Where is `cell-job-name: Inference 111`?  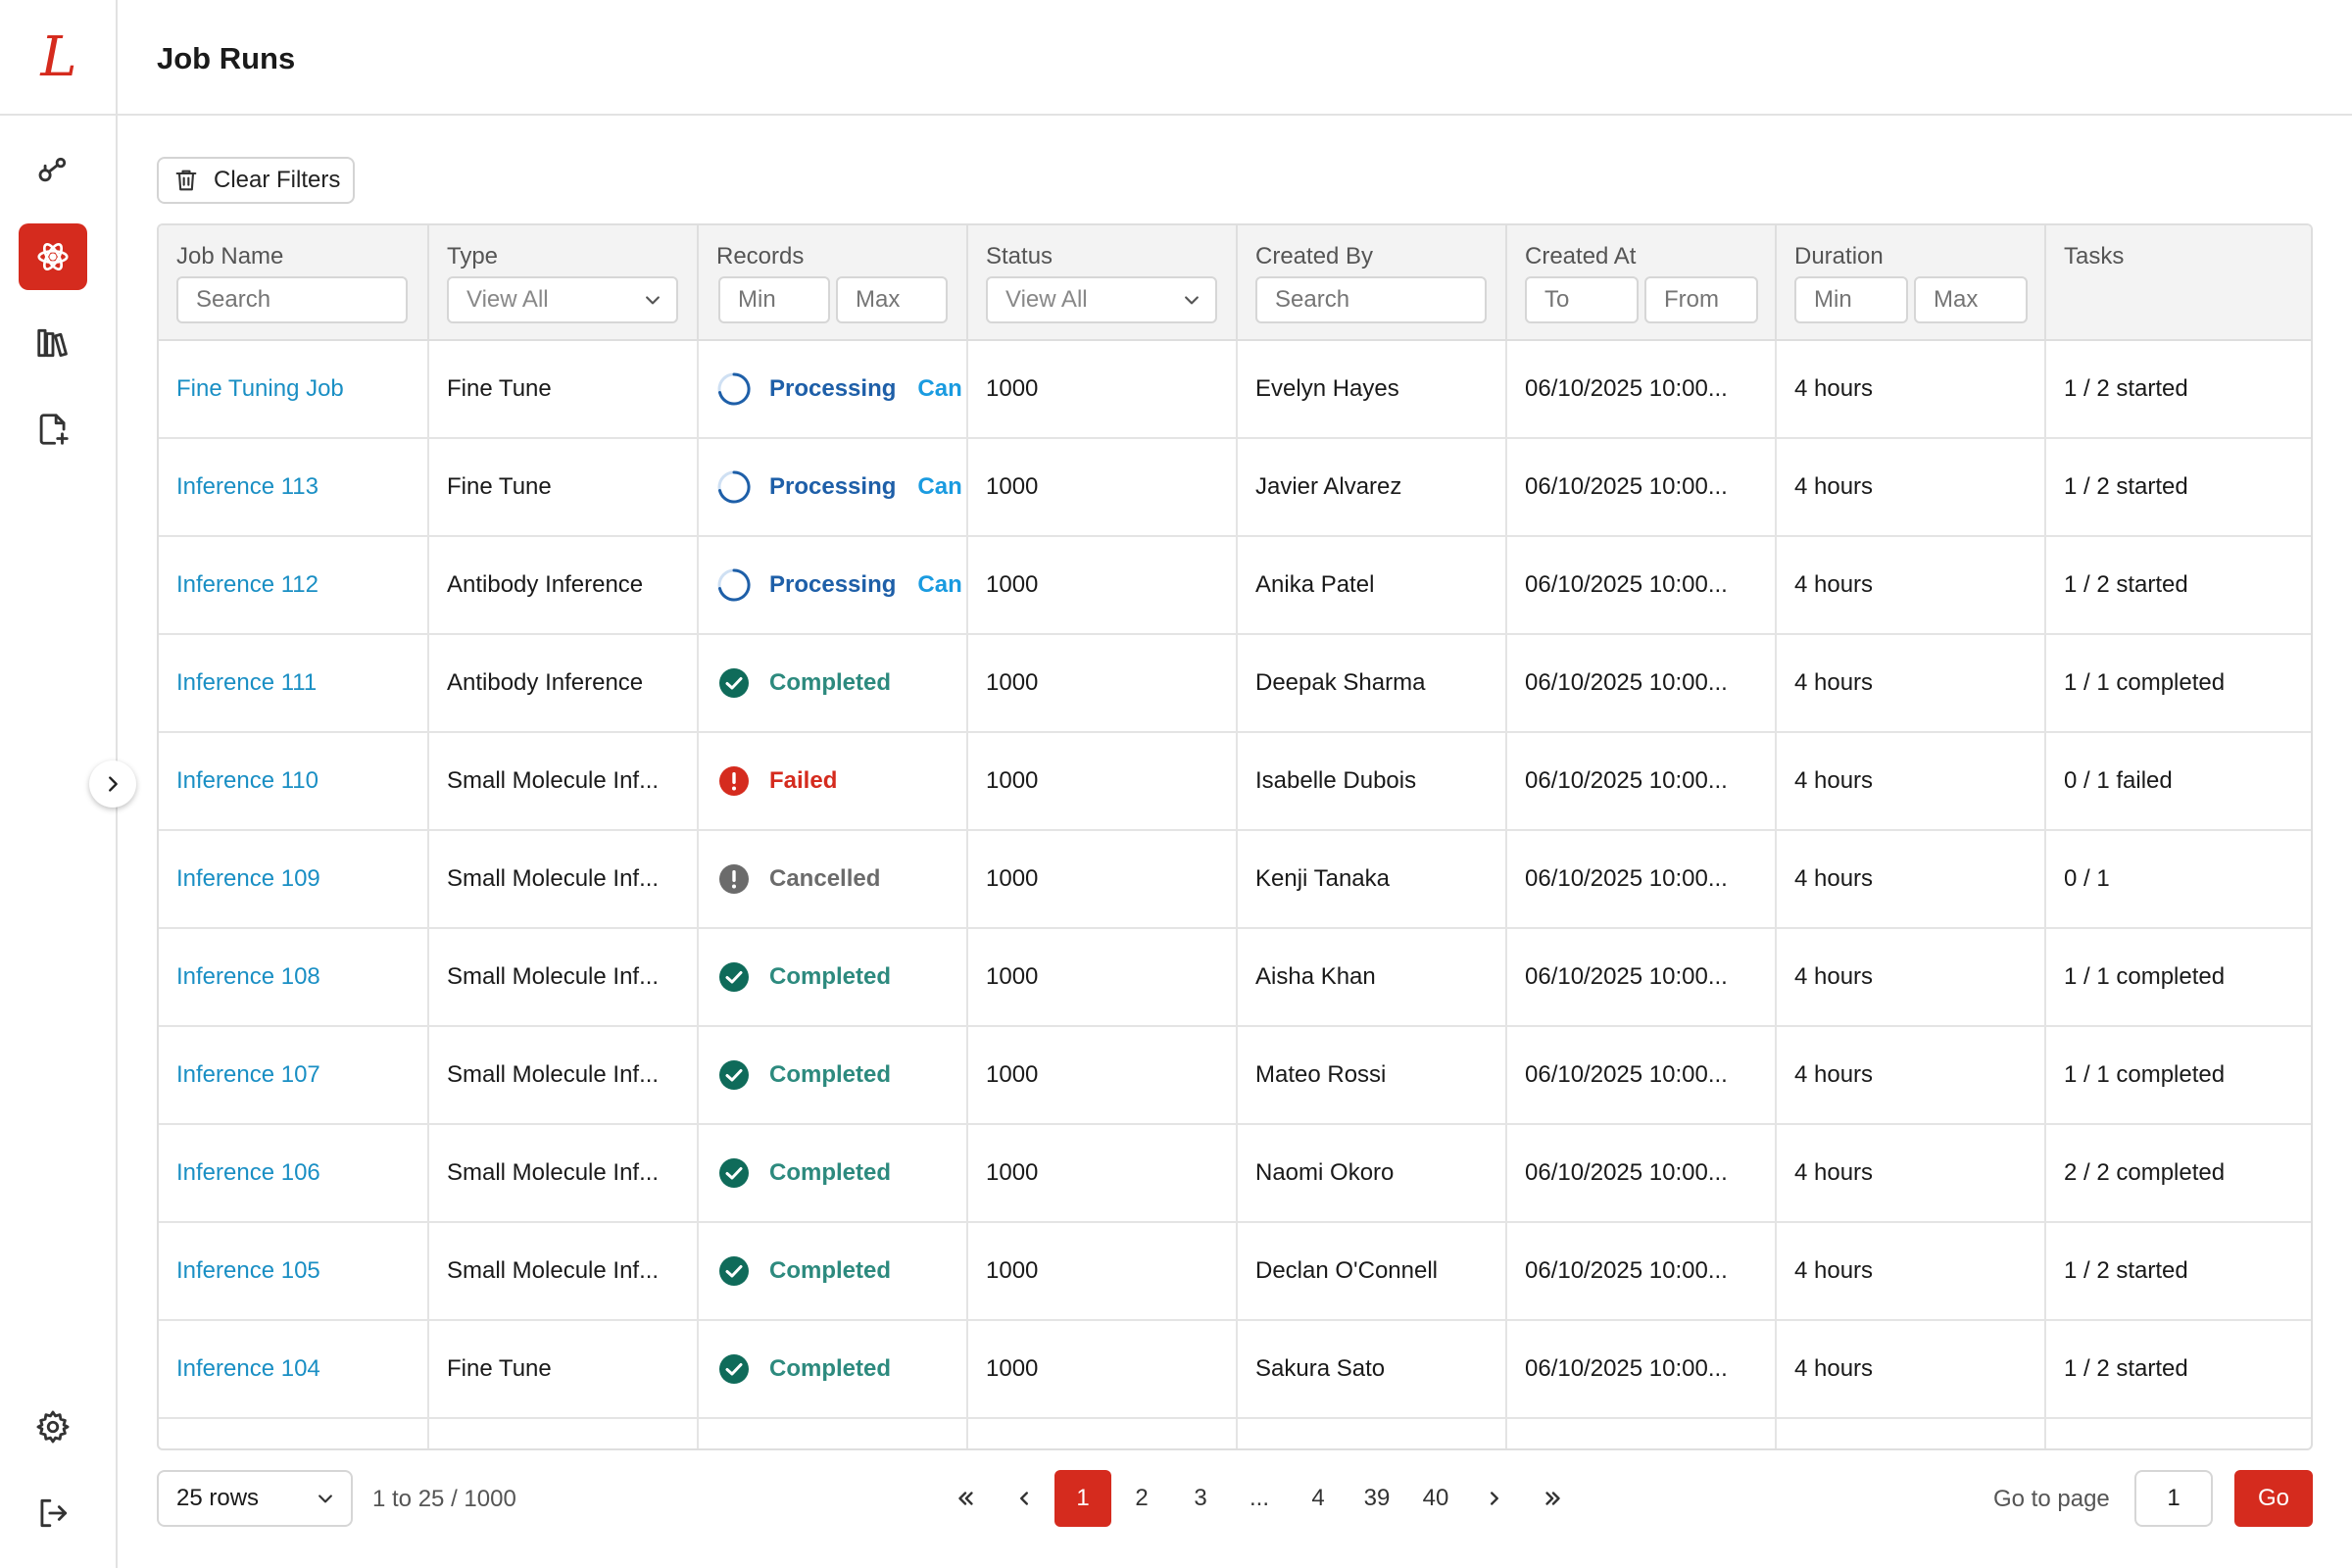
cell-job-name: Inference 111 is located at coordinates (294, 683).